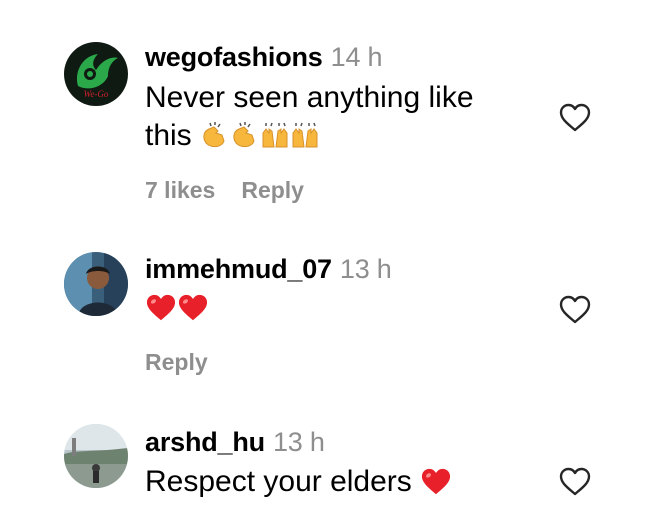 This screenshot has height=524, width=658. I want to click on comment-username-row: wegofashions 14 h, so click(264, 57).